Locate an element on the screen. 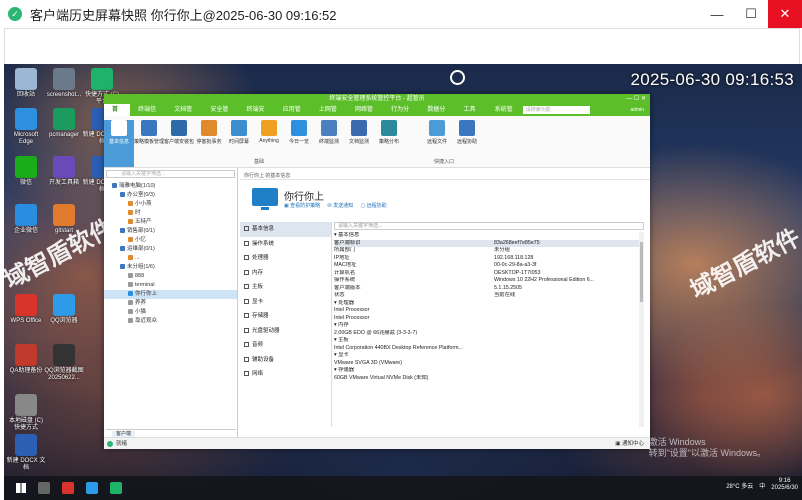 The image size is (802, 500). ribbon-button: 今日一览 is located at coordinates (299, 143).